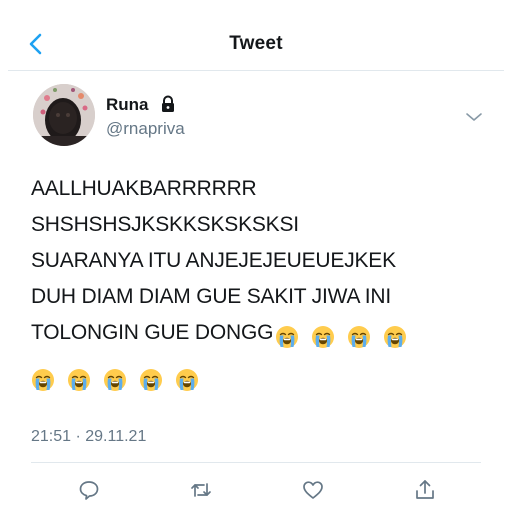 This screenshot has height=512, width=512. Describe the element at coordinates (256, 70) in the screenshot. I see `header-divider` at that location.